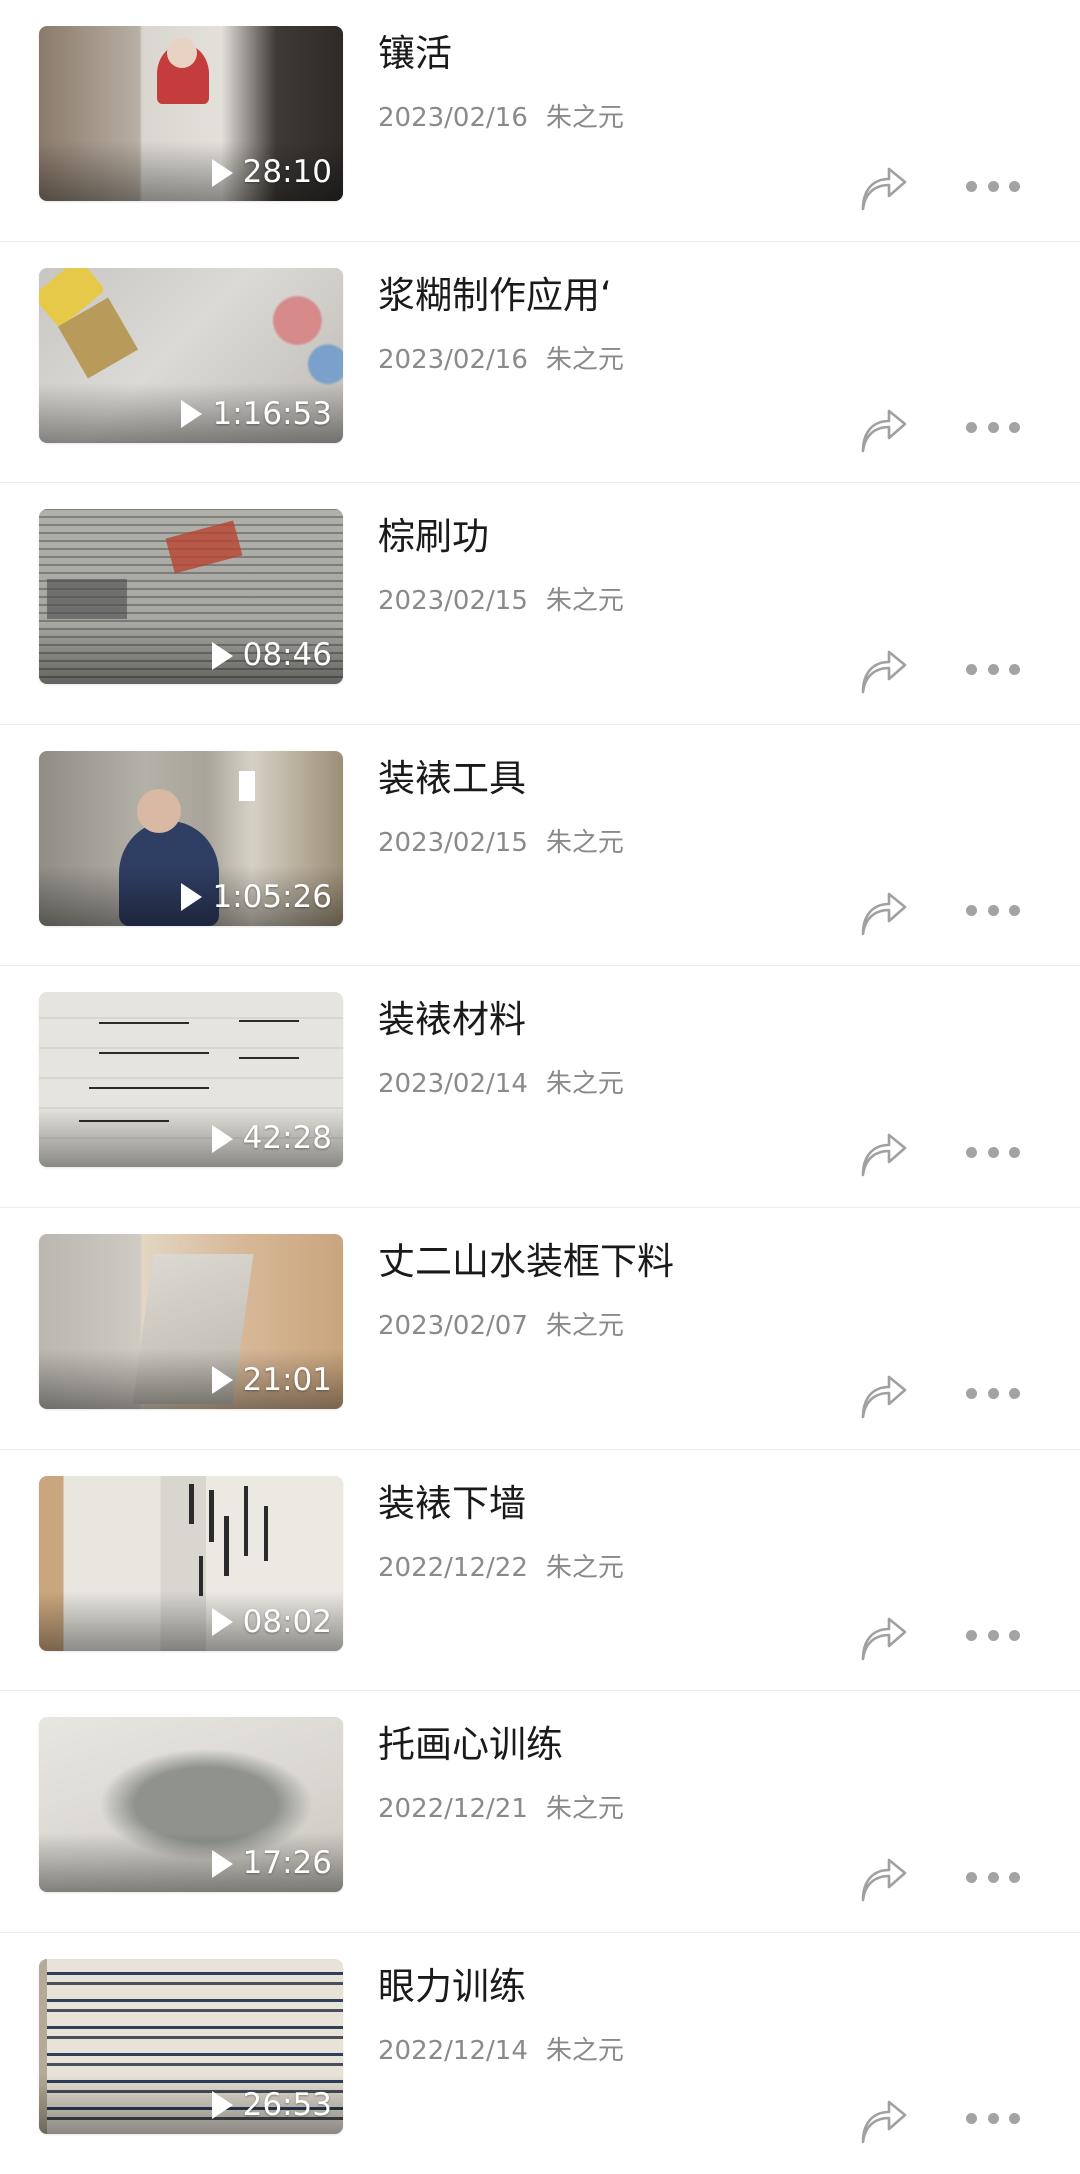  What do you see at coordinates (272, 896) in the screenshot?
I see `duration-text: 1:05:26` at bounding box center [272, 896].